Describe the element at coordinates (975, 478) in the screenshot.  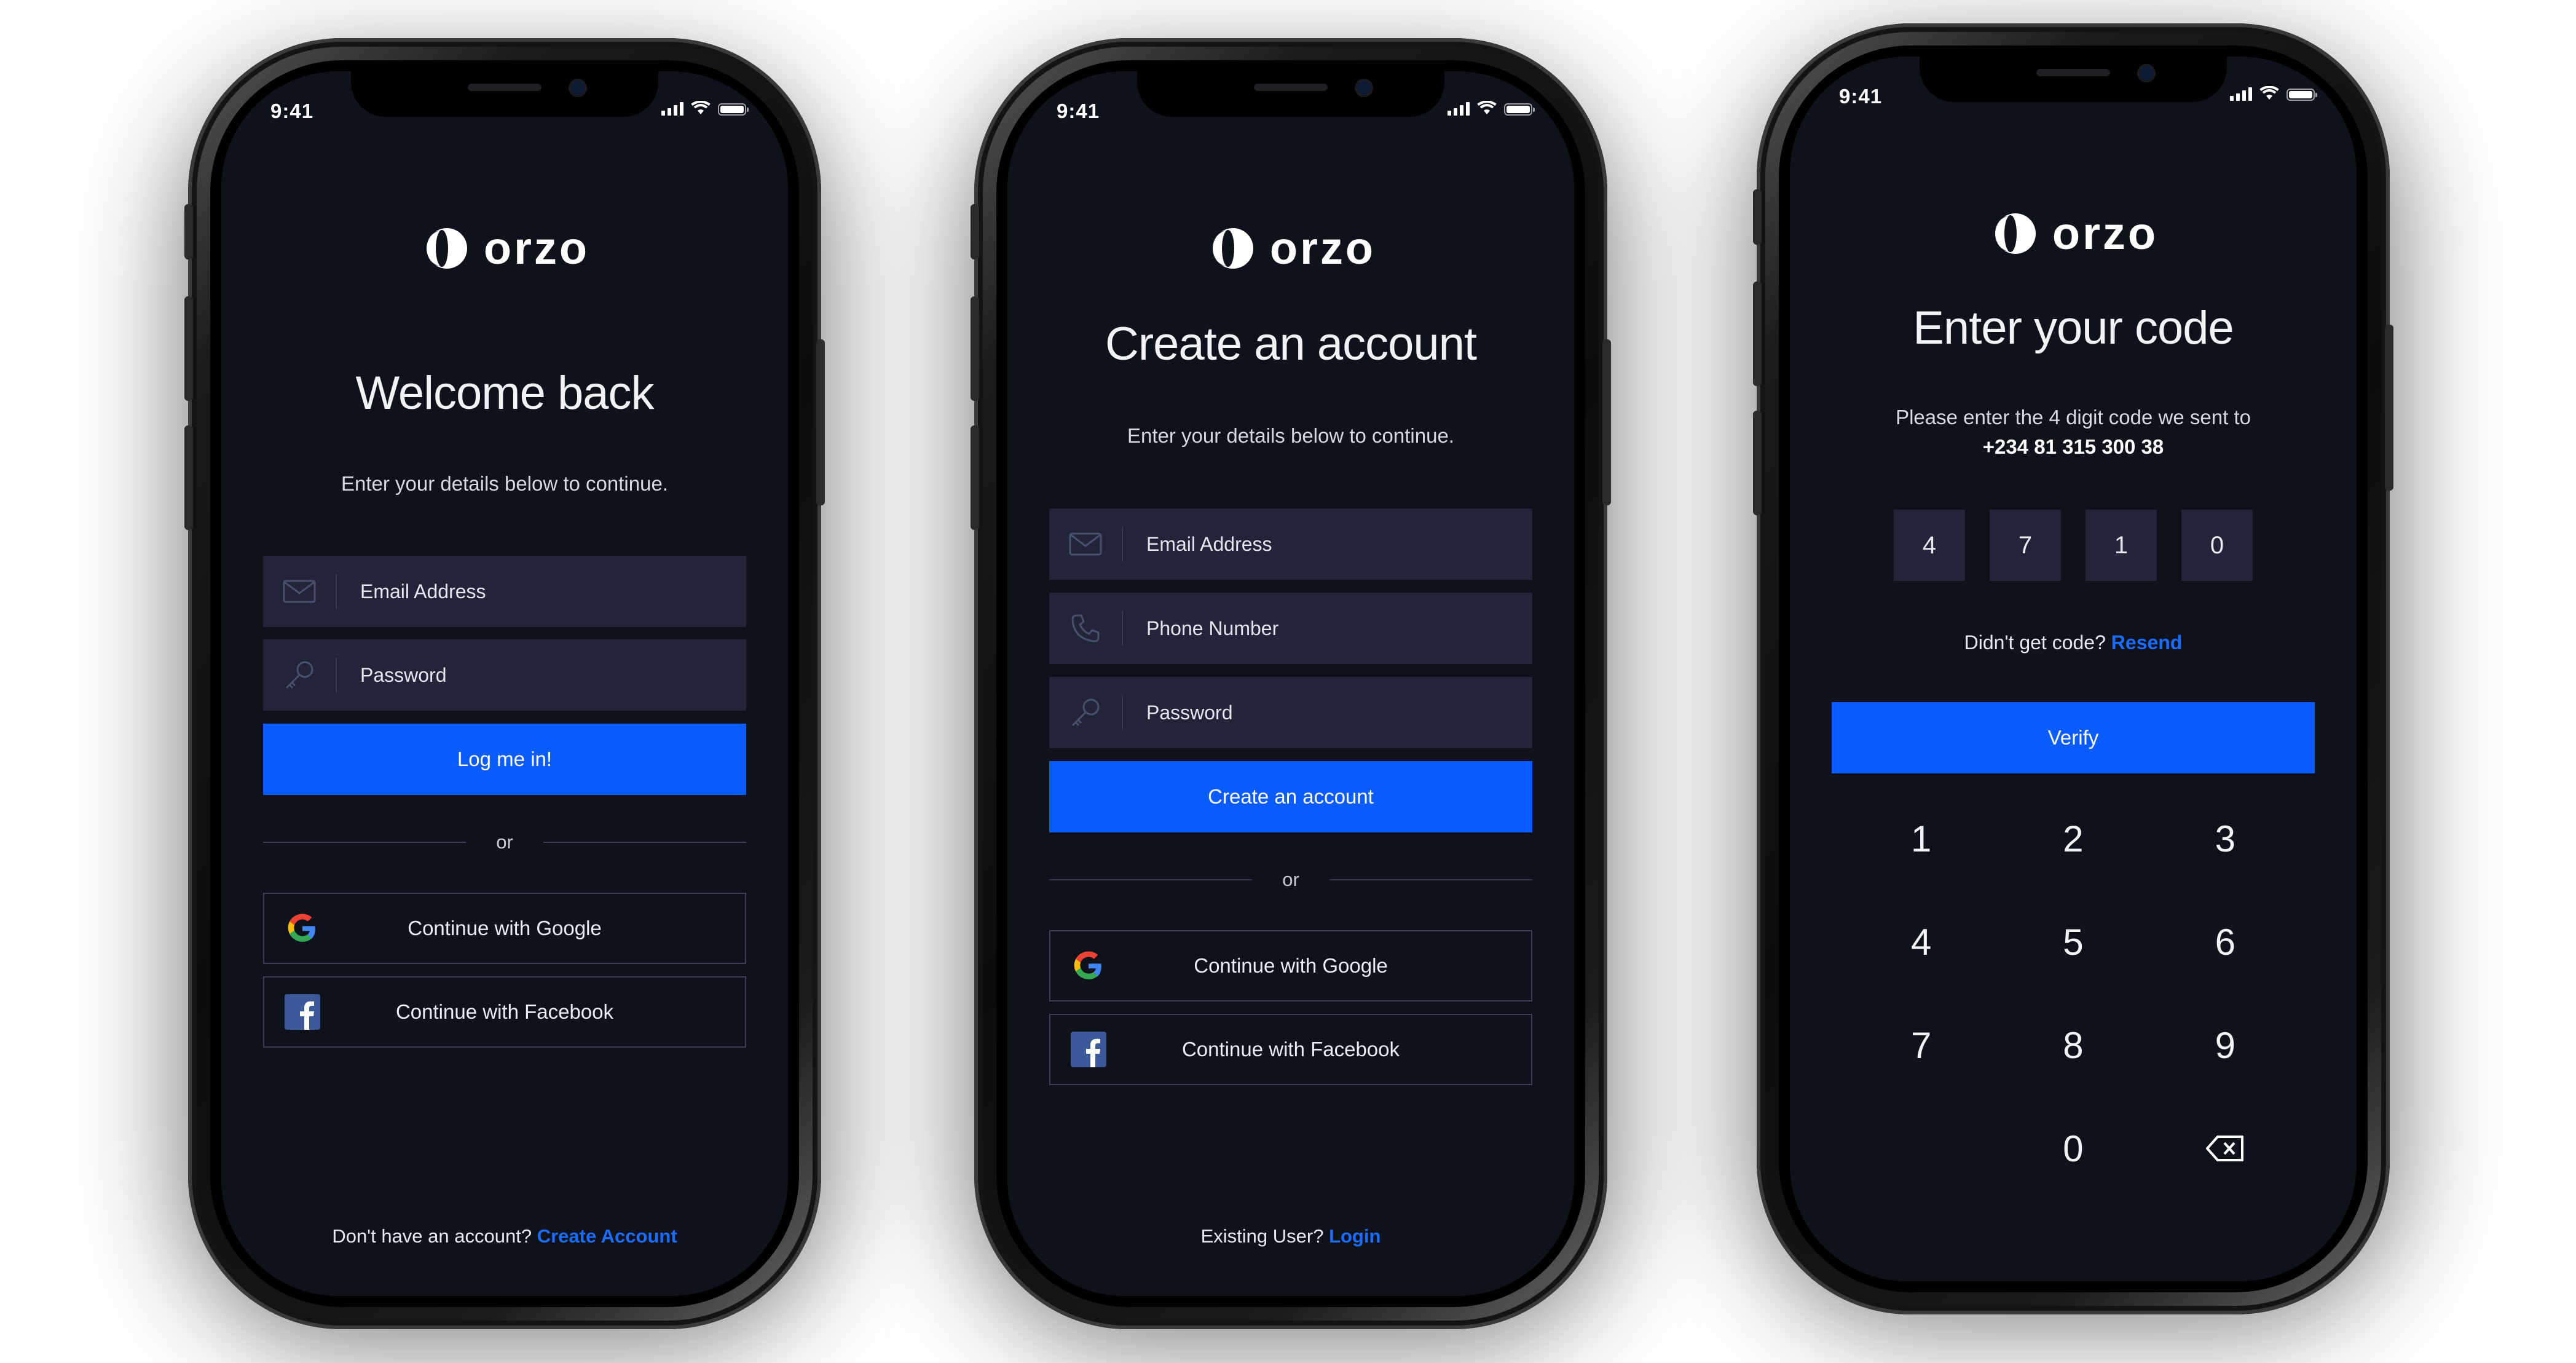
I see `volume-down-button` at that location.